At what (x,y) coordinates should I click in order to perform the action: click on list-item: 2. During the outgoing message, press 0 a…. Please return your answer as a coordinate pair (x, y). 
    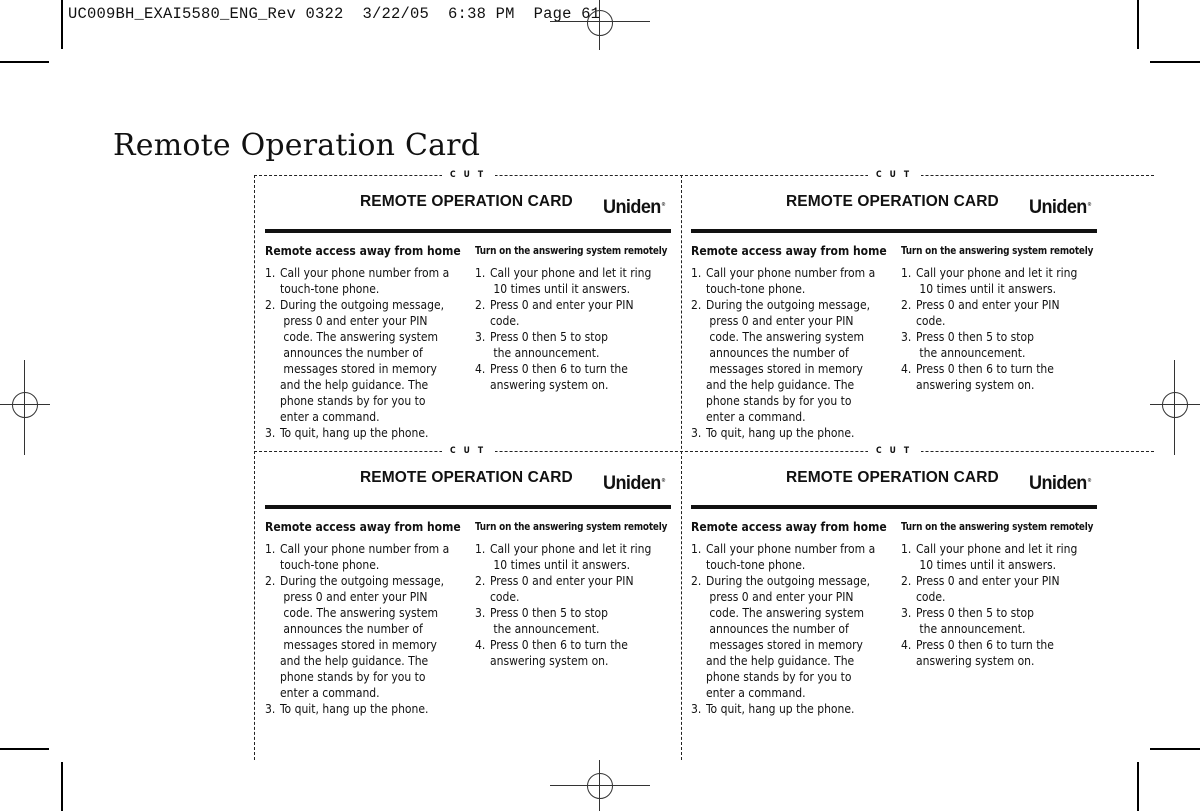
    Looking at the image, I should click on (791, 637).